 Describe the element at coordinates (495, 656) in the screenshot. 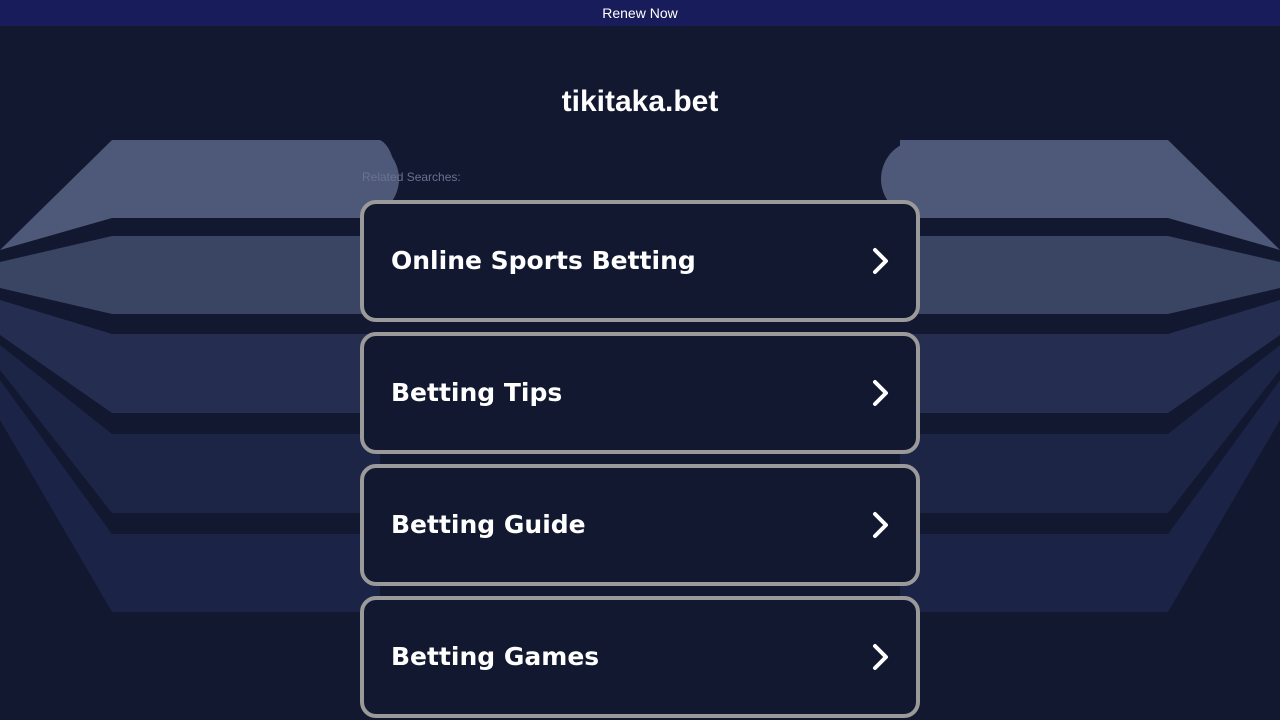

I see `search-link-label: Betting Games` at that location.